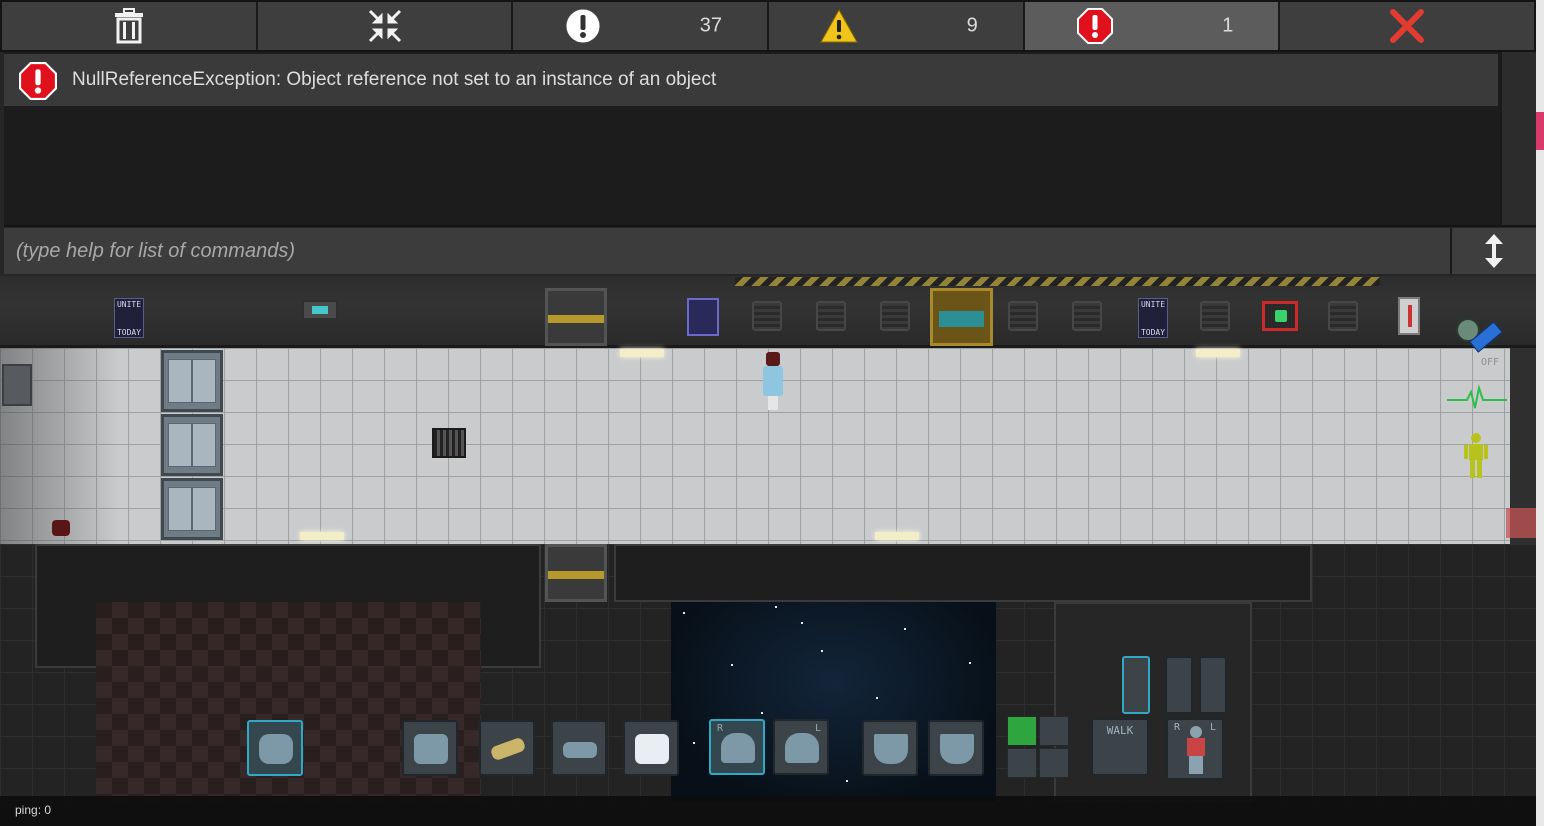  What do you see at coordinates (839, 26) in the screenshot?
I see `warning-icon` at bounding box center [839, 26].